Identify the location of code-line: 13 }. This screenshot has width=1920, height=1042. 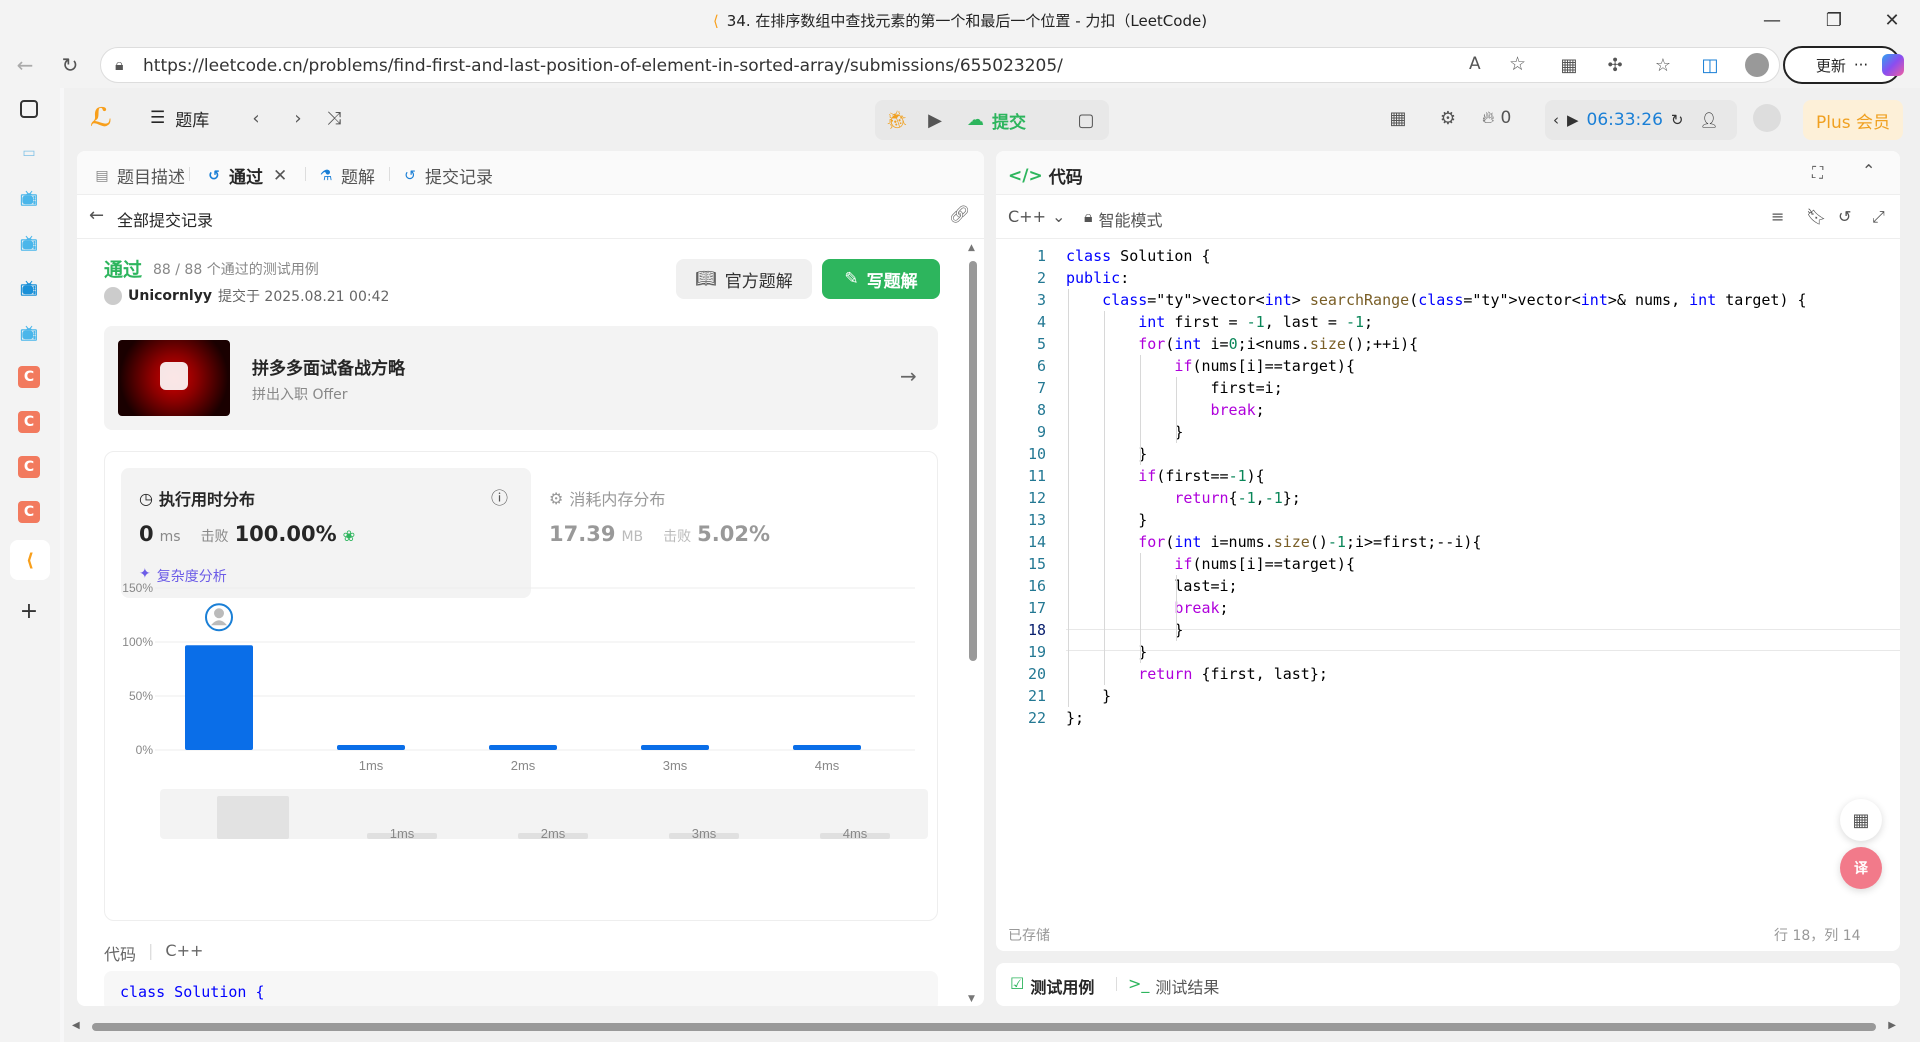
(1448, 520).